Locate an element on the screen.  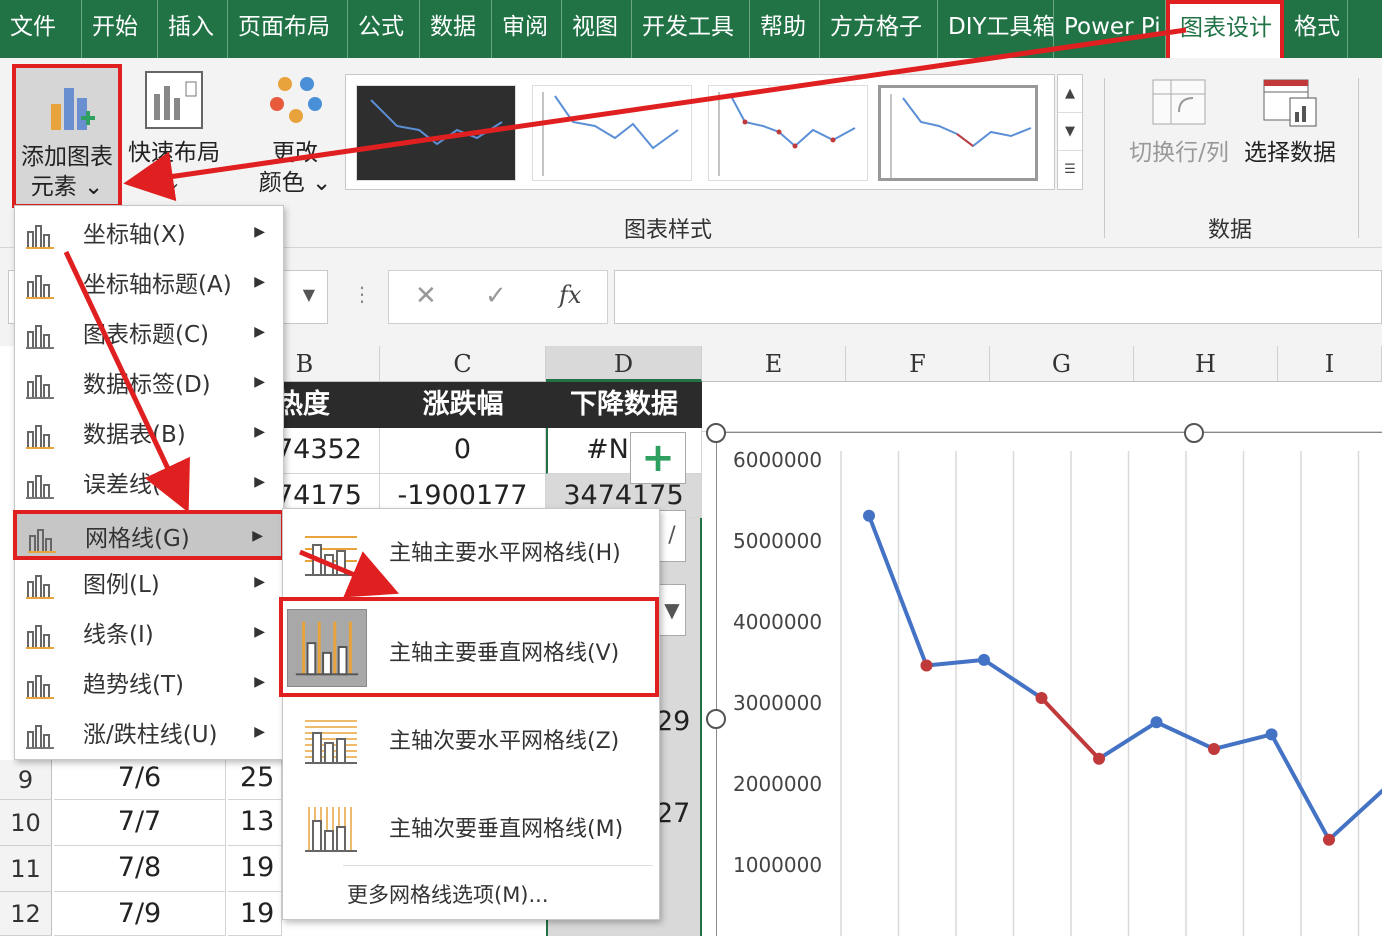
menu-item-9: 趋势线(T) ▶ is located at coordinates (149, 685).